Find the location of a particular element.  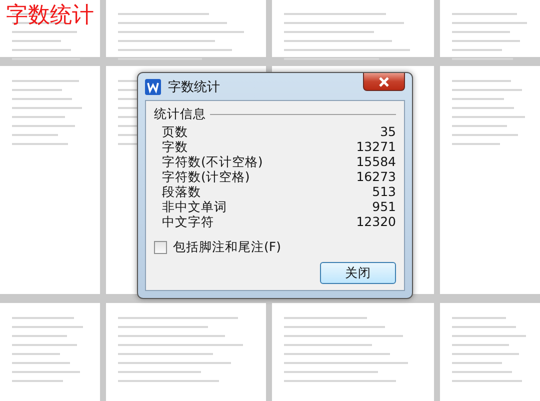

stat-label: 字数 is located at coordinates (175, 146).